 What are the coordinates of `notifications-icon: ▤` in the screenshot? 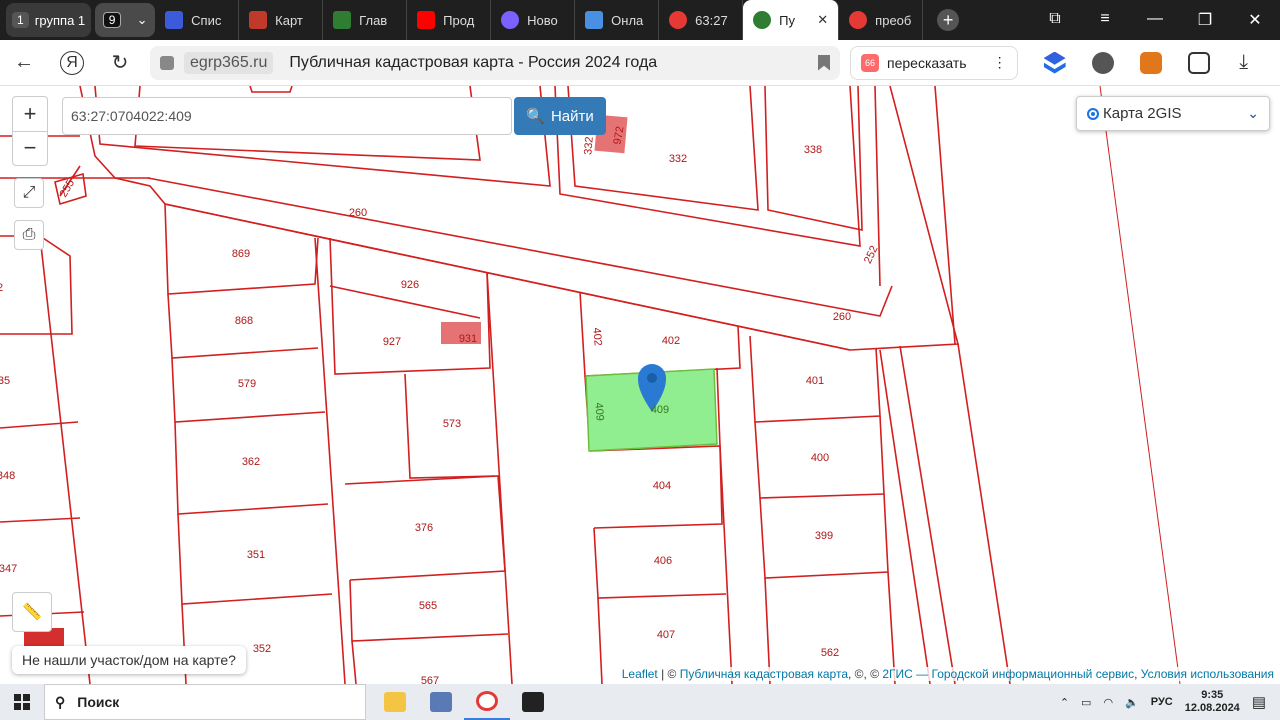 It's located at (1259, 702).